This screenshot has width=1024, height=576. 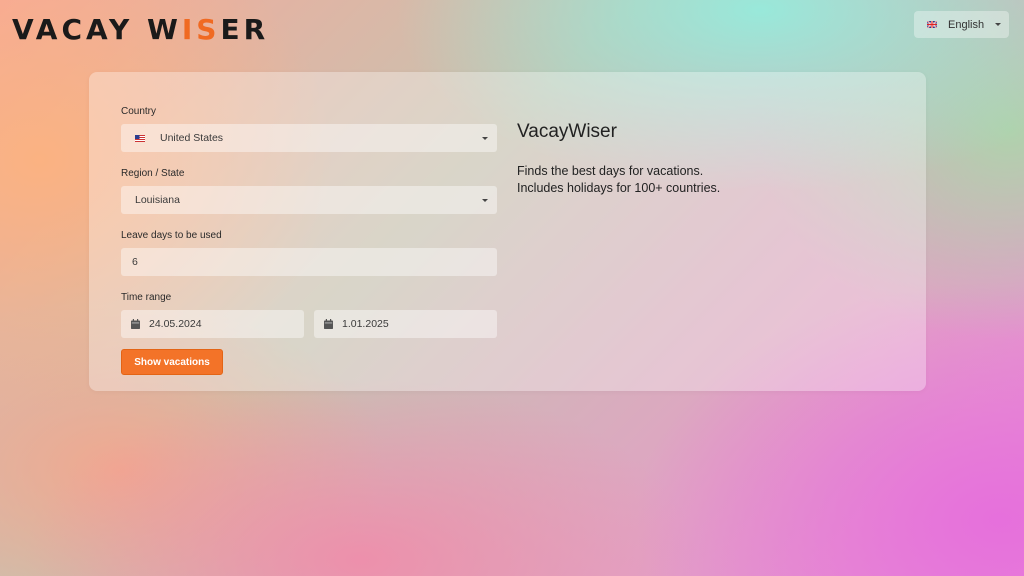 What do you see at coordinates (309, 324) in the screenshot?
I see `date-range: 24.05.2024 1.01.2025` at bounding box center [309, 324].